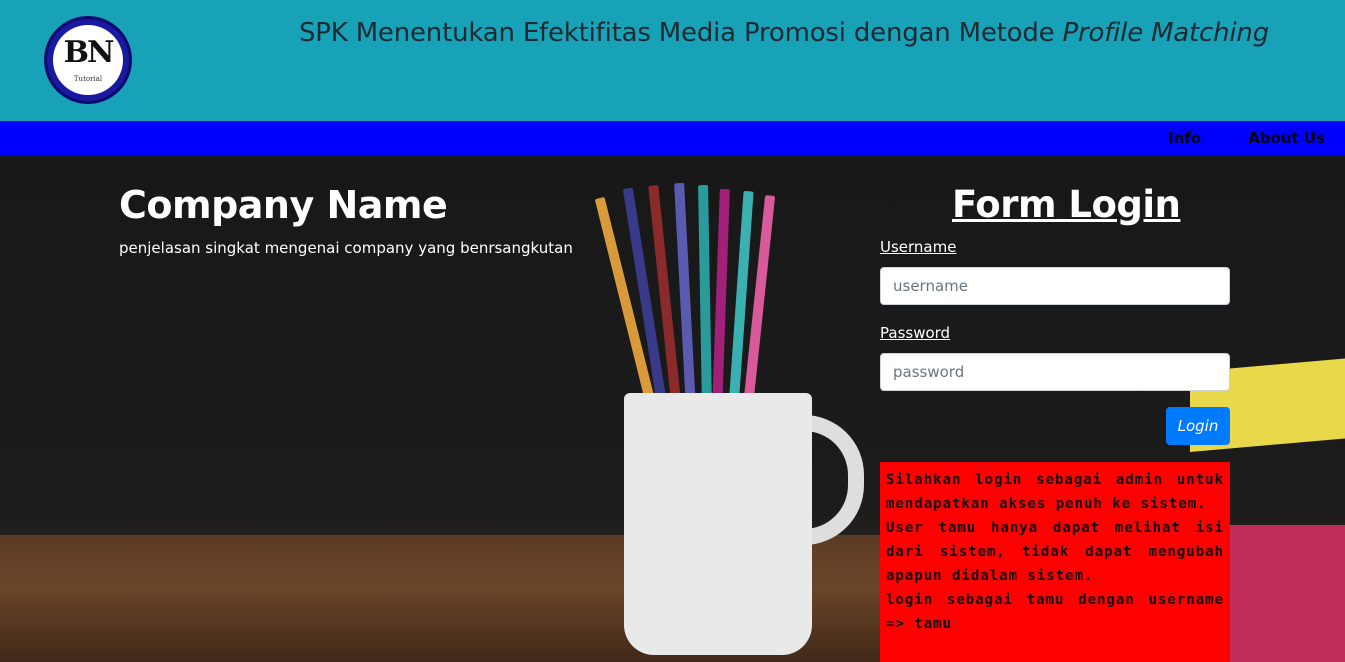  Describe the element at coordinates (283, 205) in the screenshot. I see `company-name: Company Name` at that location.